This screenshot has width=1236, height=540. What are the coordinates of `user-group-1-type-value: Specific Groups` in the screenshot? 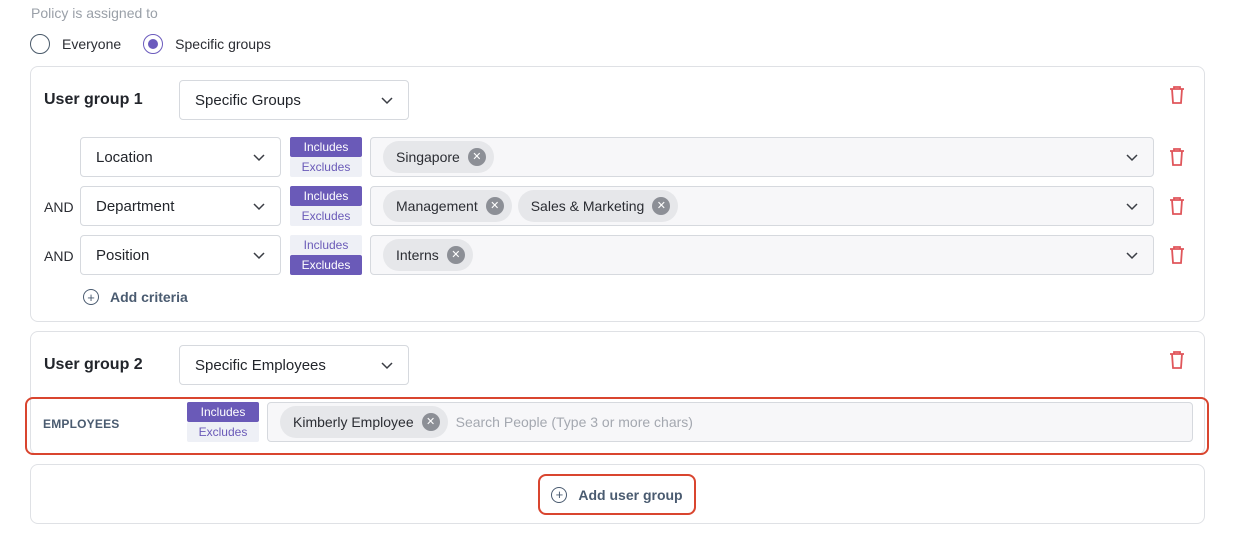 It's located at (248, 100).